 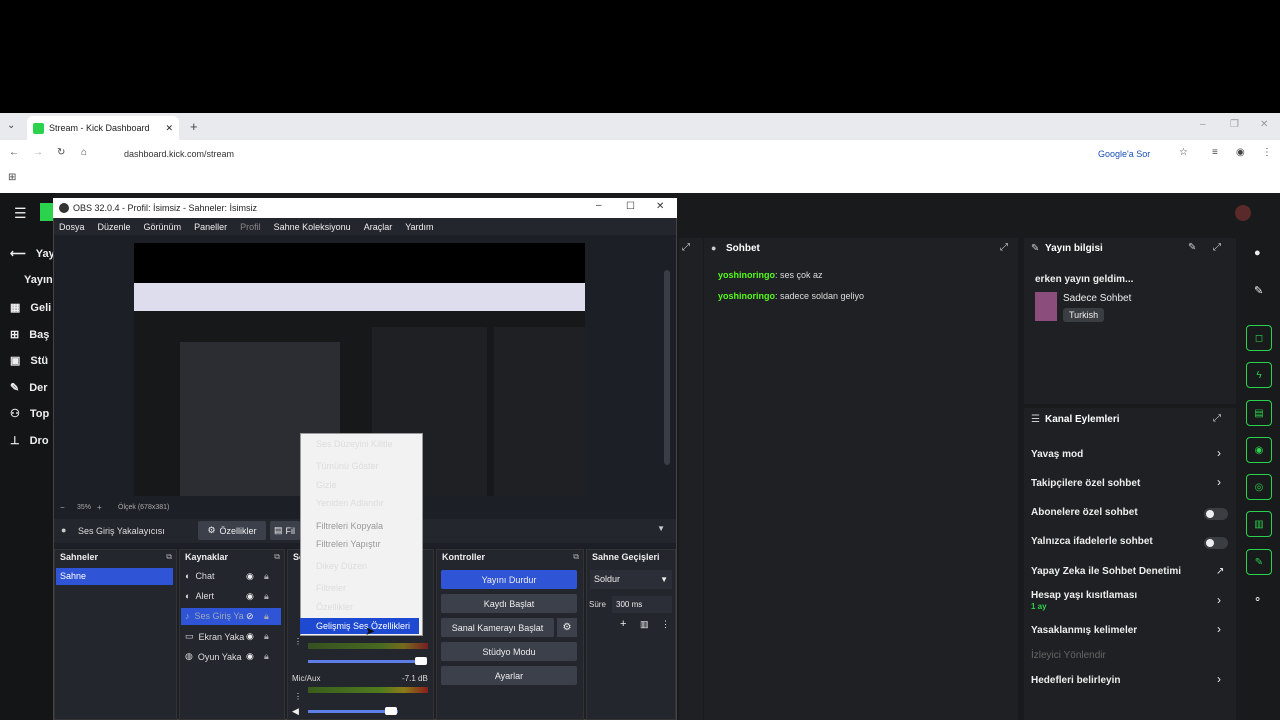 I want to click on reading-list-icon: ≡, so click(x=1215, y=152).